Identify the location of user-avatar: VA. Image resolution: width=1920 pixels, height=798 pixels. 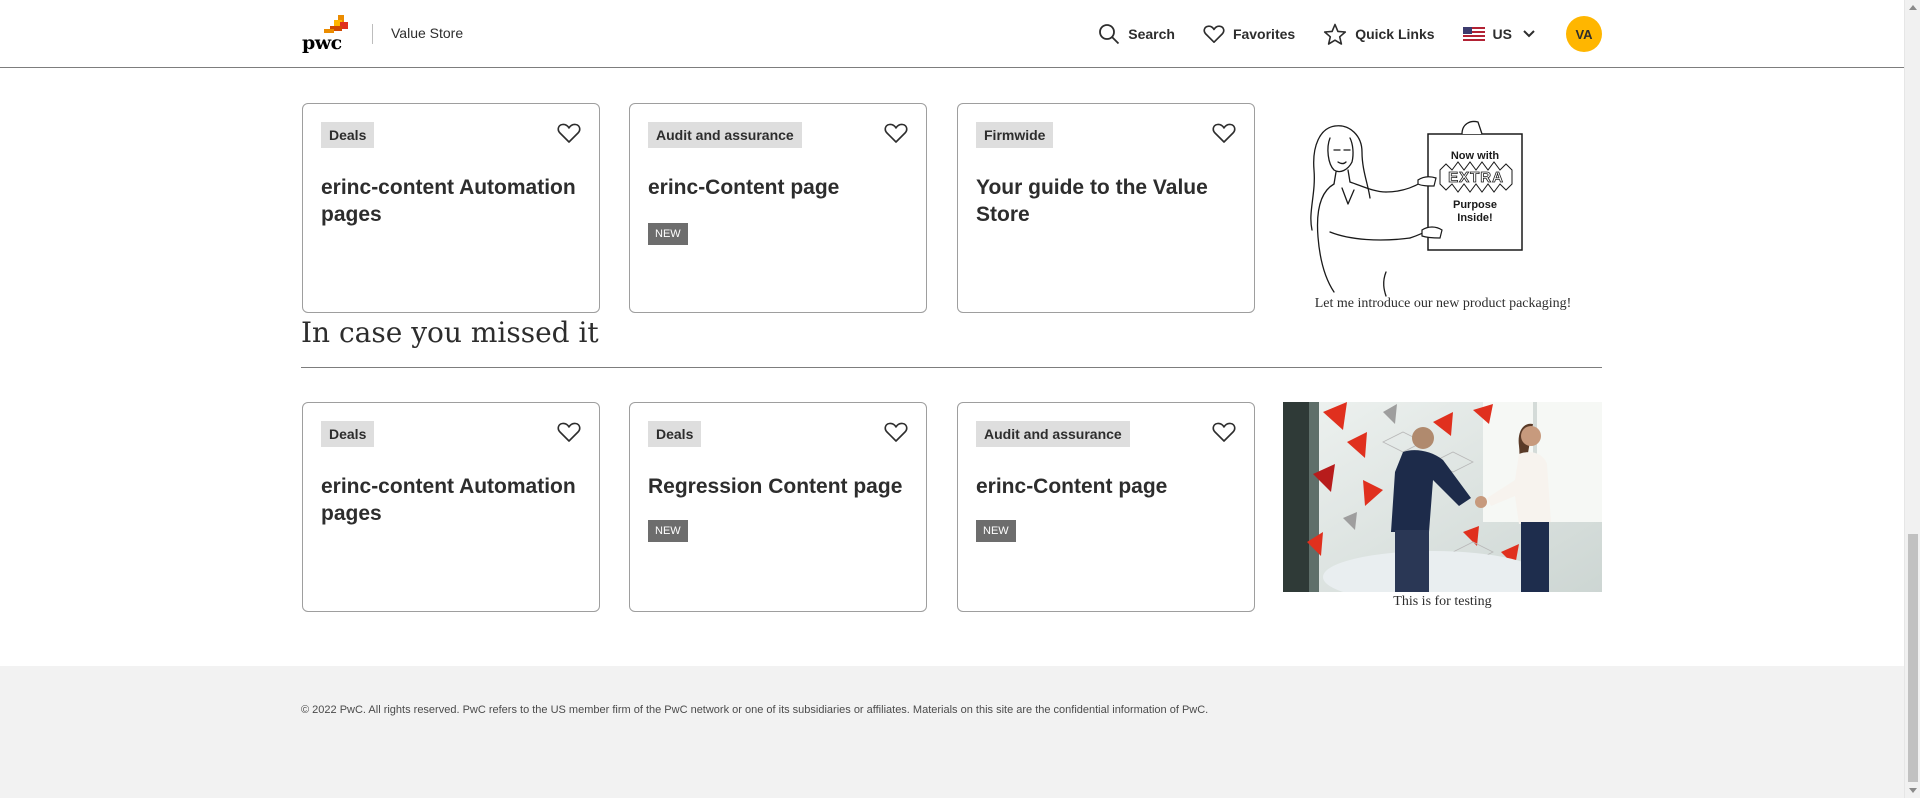
(1584, 34).